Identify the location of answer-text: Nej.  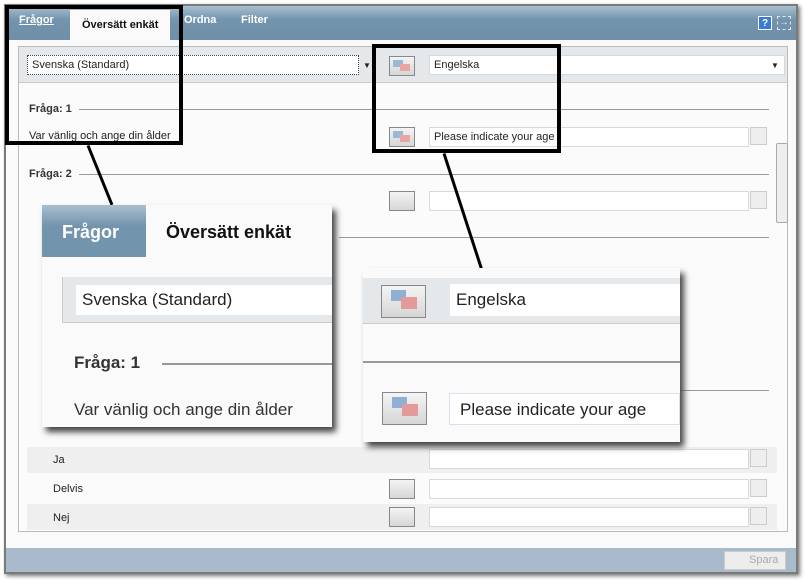
(61, 518).